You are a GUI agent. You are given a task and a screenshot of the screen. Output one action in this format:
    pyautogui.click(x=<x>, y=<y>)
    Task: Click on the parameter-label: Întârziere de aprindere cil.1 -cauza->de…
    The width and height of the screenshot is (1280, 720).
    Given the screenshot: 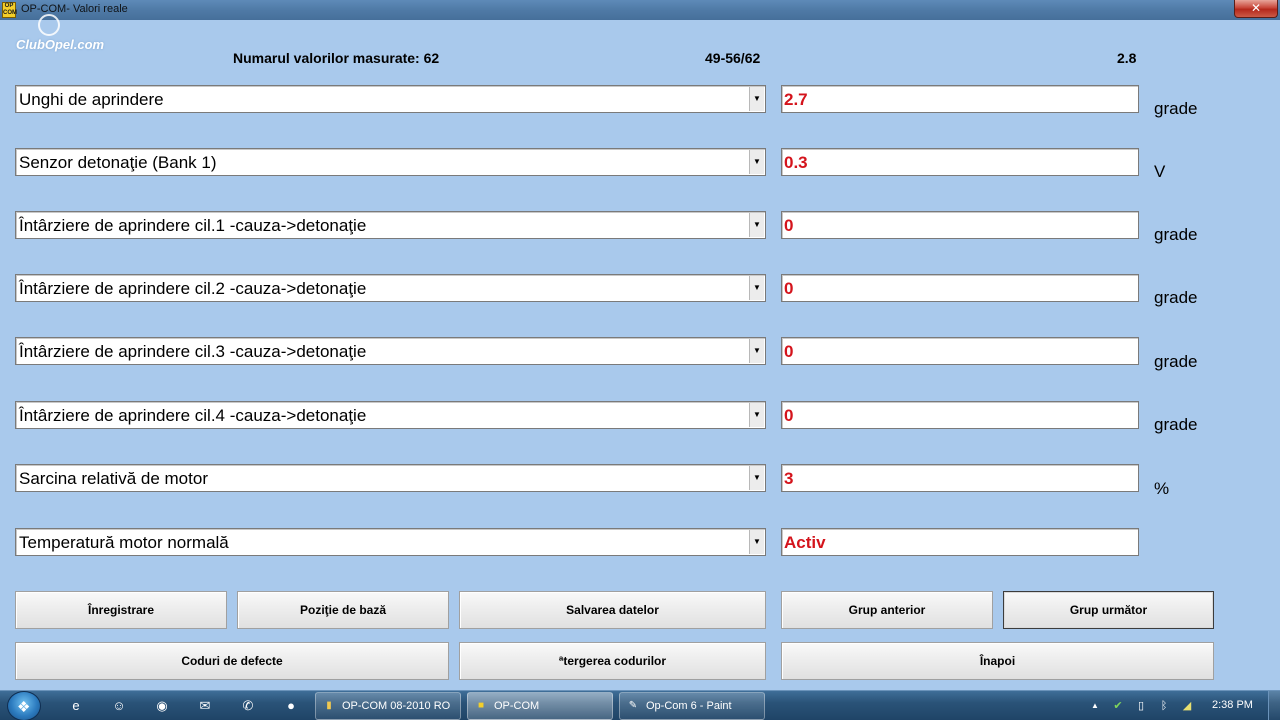 What is the action you would take?
    pyautogui.click(x=193, y=225)
    